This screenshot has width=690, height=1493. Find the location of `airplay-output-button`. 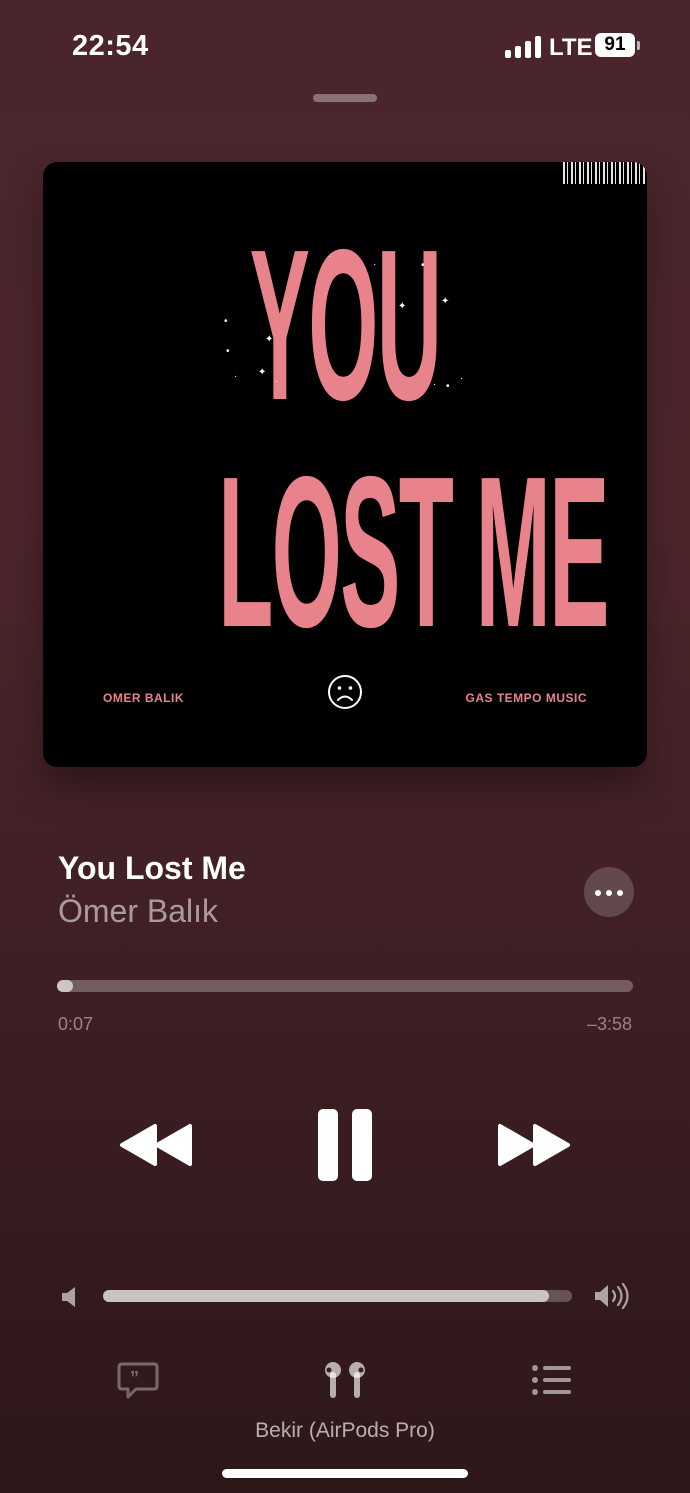

airplay-output-button is located at coordinates (345, 1380).